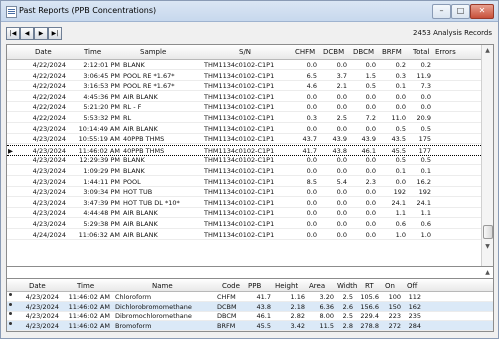 This screenshot has height=339, width=499. What do you see at coordinates (394, 325) in the screenshot?
I see `table-cell: 272` at bounding box center [394, 325].